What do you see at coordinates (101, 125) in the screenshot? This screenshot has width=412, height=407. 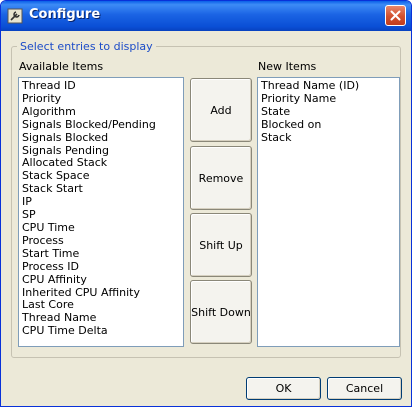 I see `list-item: Signals Blocked/Pending` at bounding box center [101, 125].